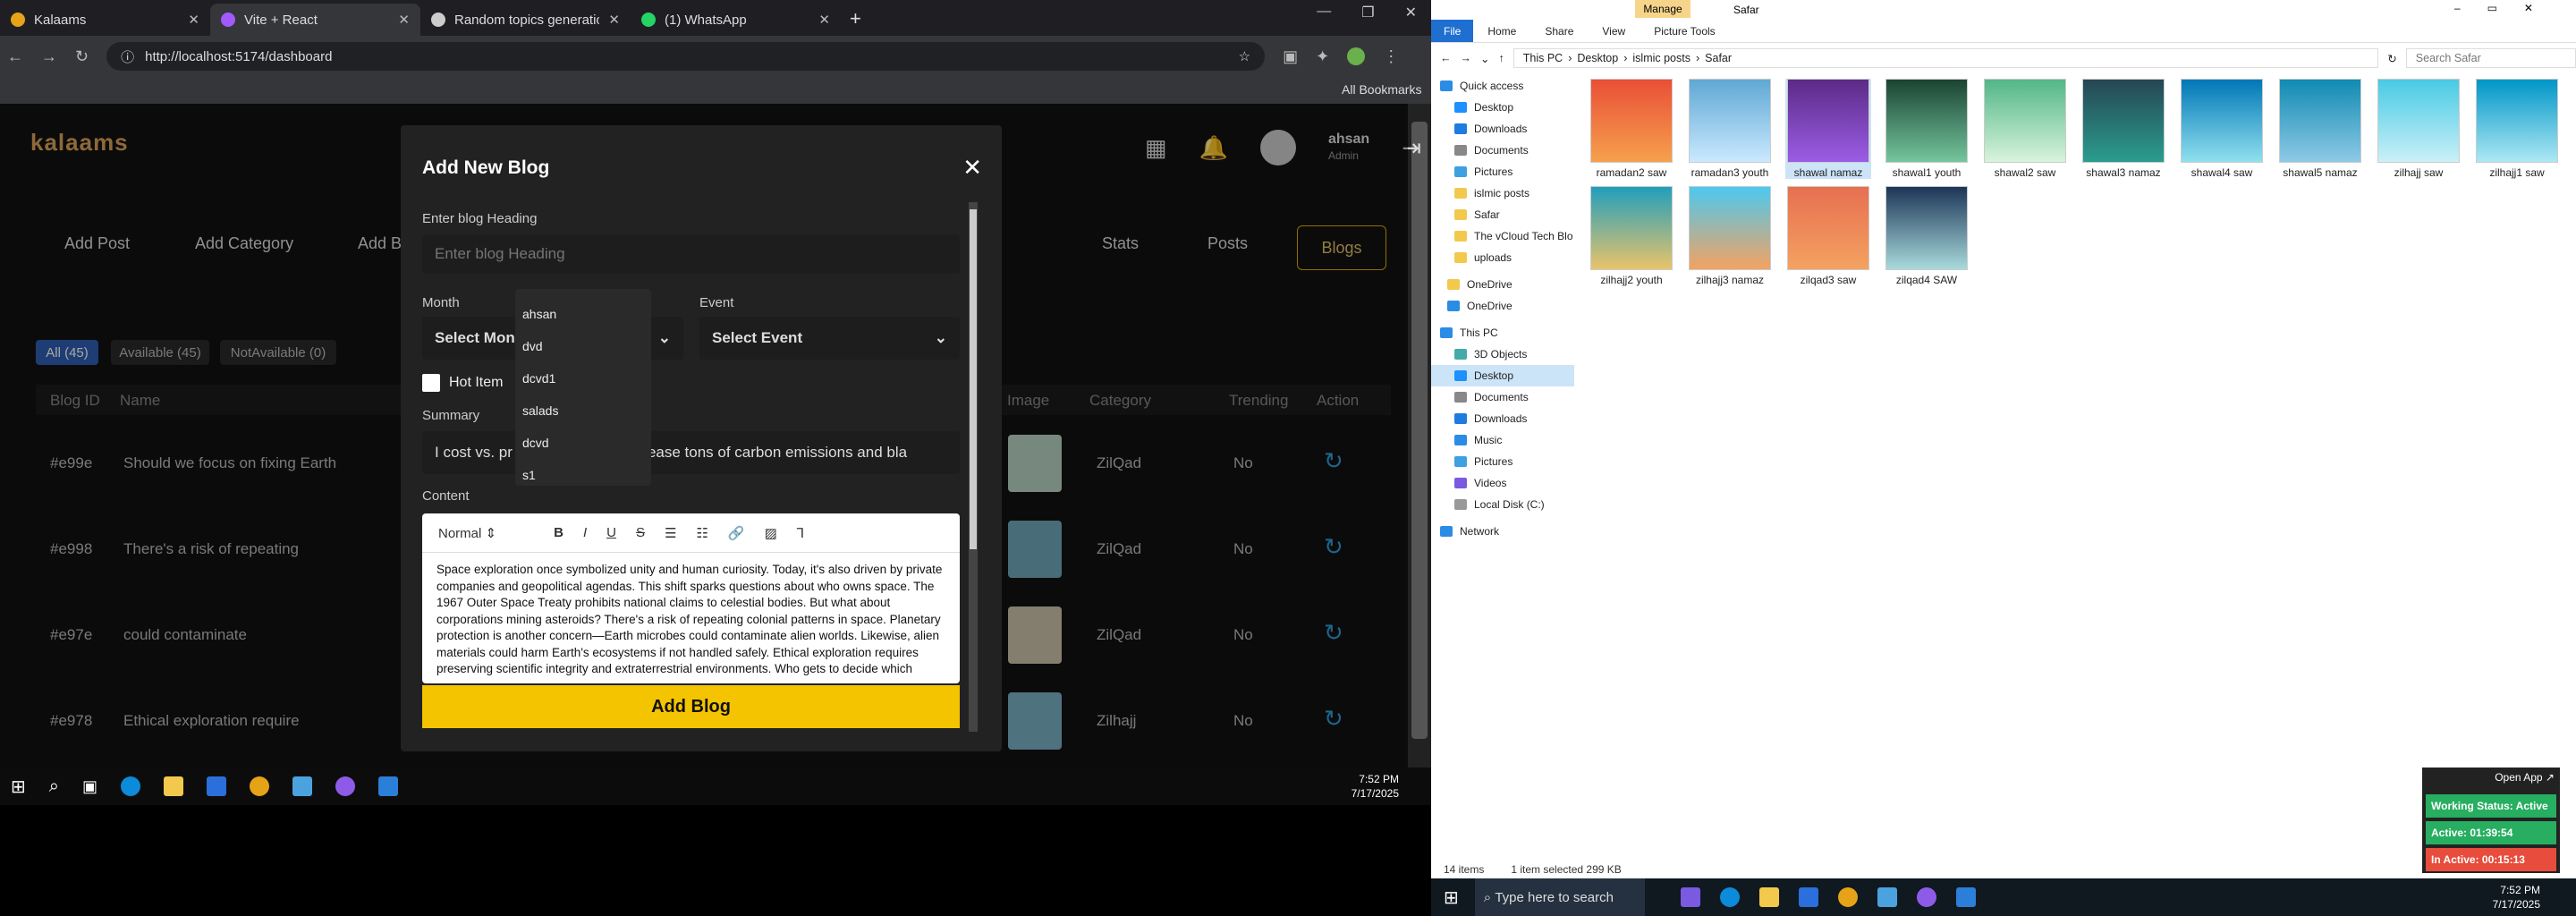 Image resolution: width=2576 pixels, height=916 pixels. Describe the element at coordinates (1356, 56) in the screenshot. I see `profile-avatar` at that location.